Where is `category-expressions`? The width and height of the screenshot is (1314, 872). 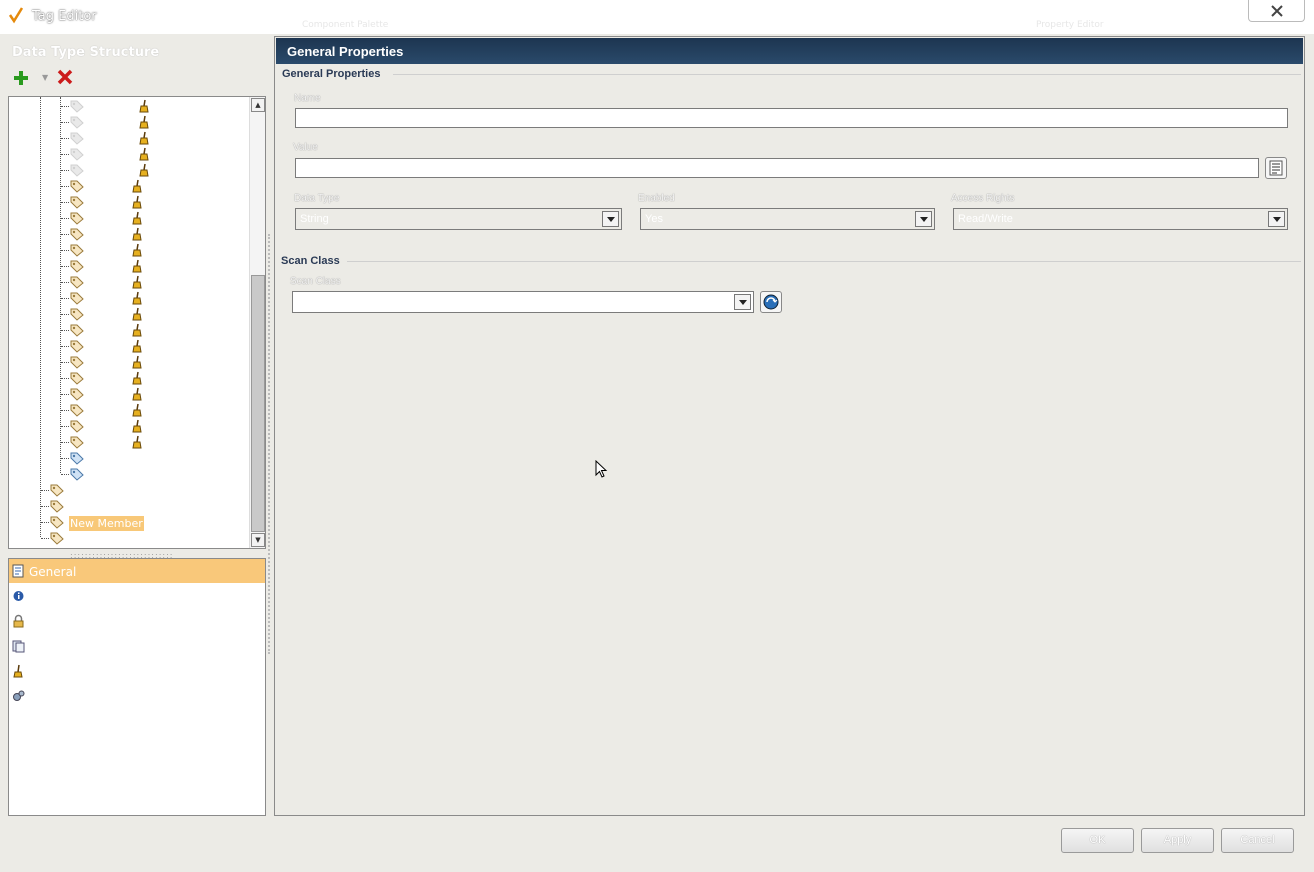 category-expressions is located at coordinates (137, 646).